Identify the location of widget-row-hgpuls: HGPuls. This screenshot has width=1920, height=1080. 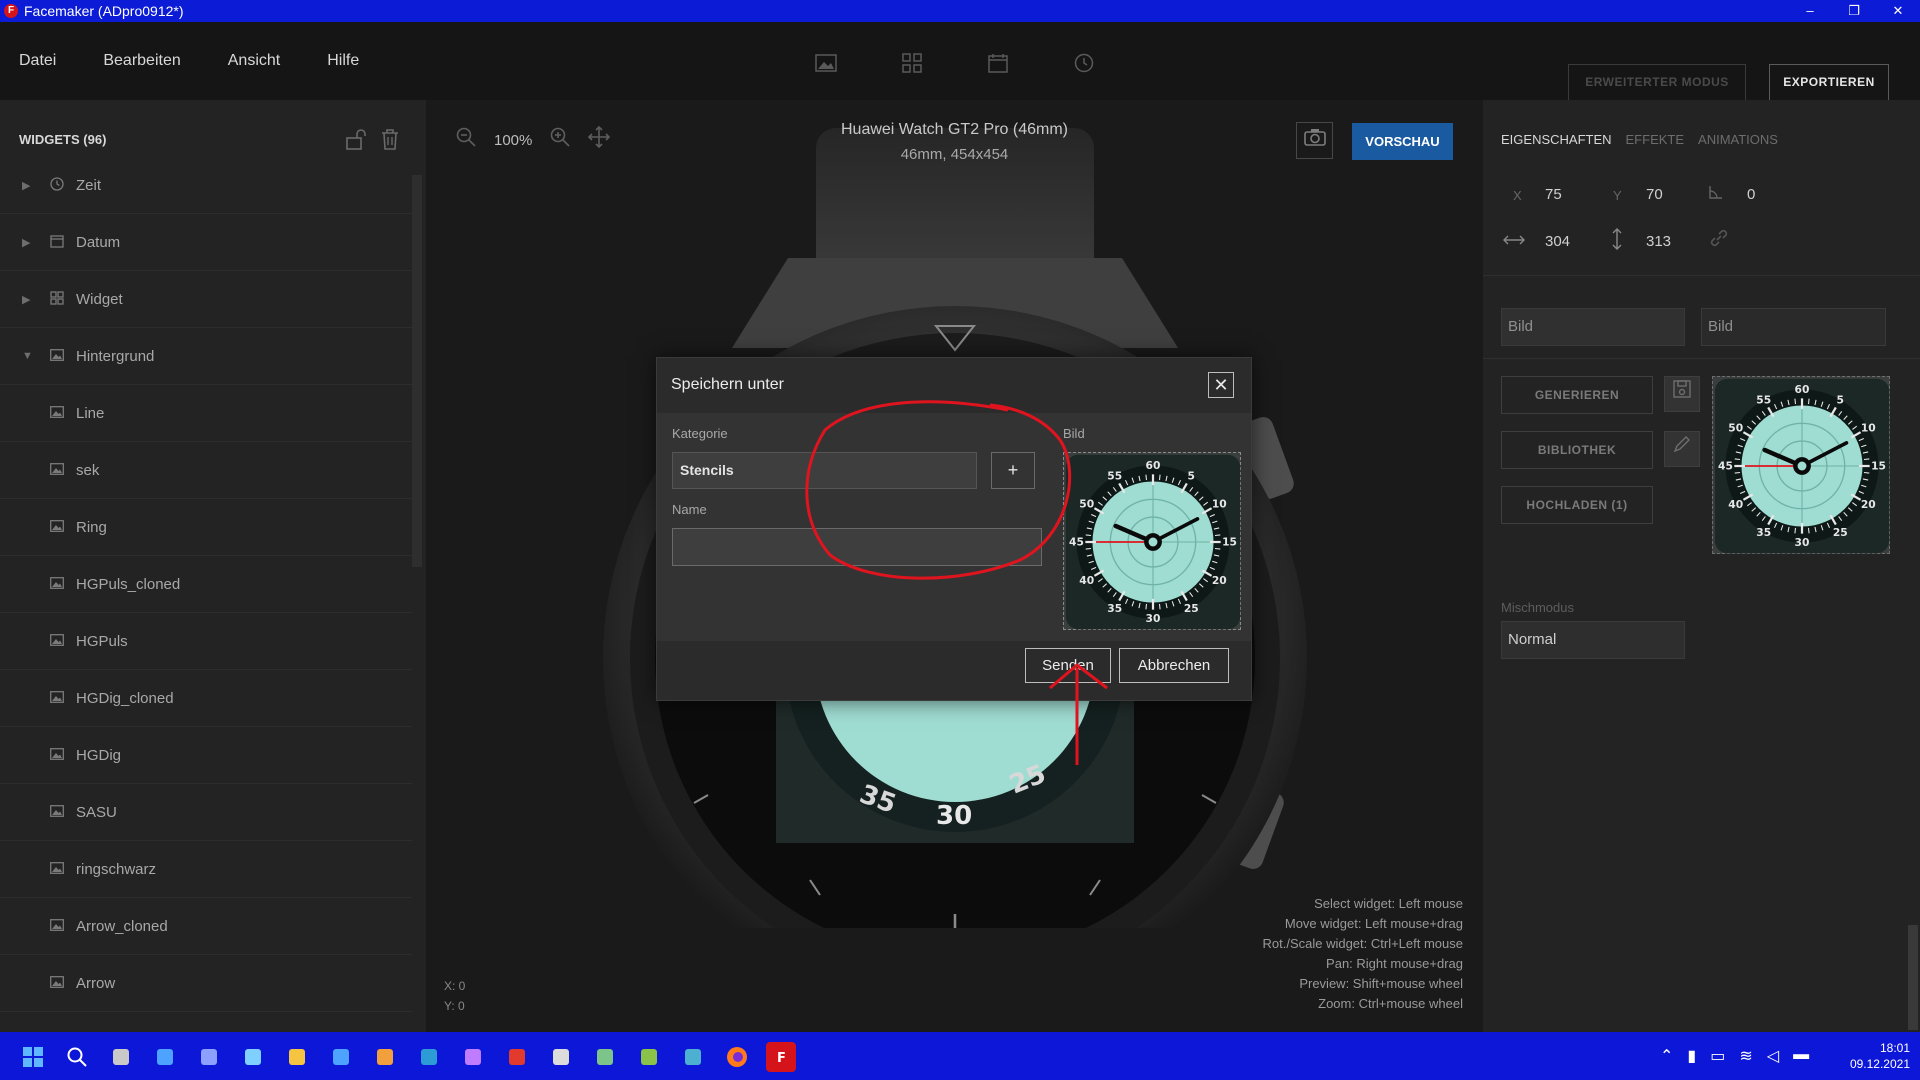
(206, 641).